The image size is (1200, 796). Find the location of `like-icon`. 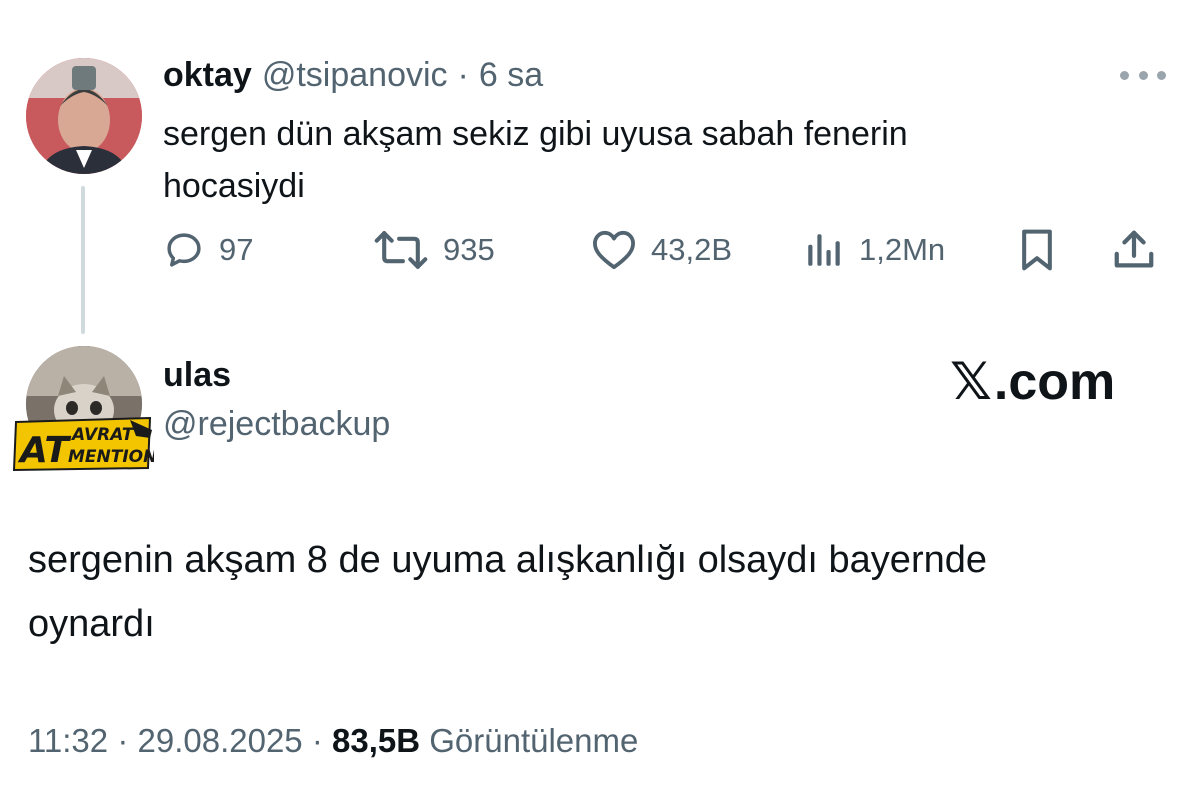

like-icon is located at coordinates (614, 250).